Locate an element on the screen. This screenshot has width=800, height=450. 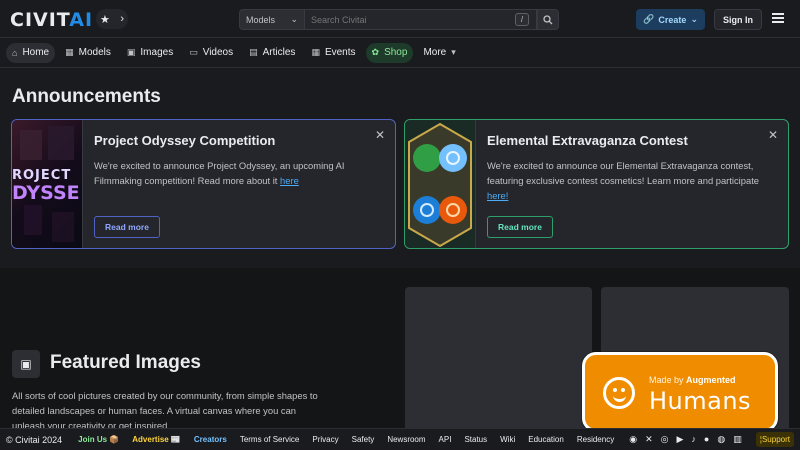
hamburger-menu-icon is located at coordinates (779, 18).